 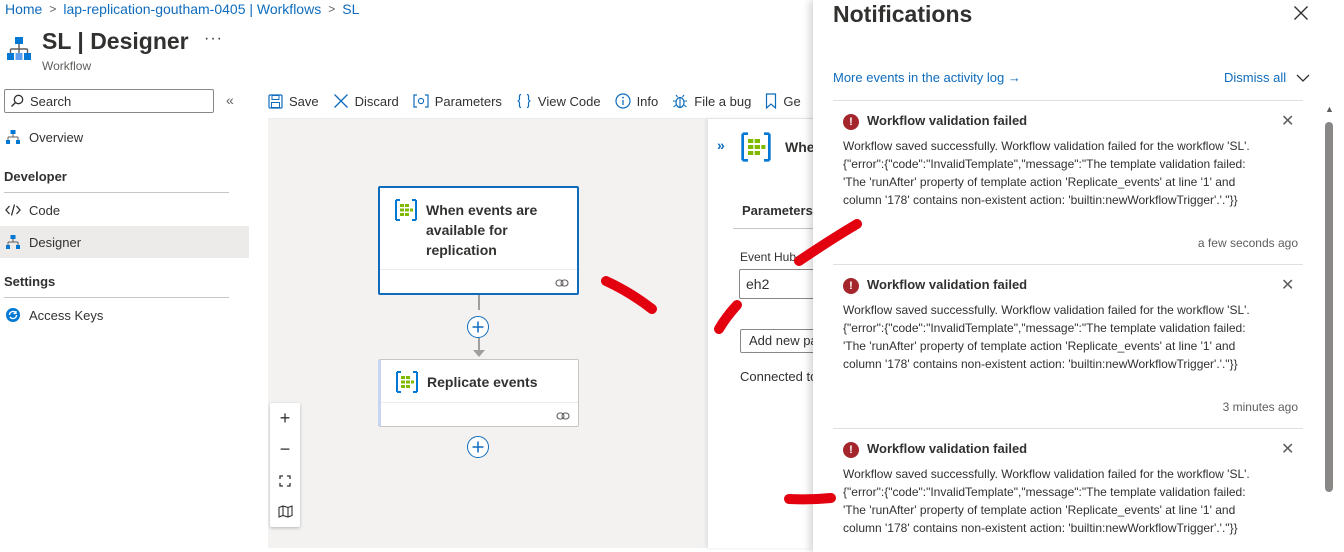 What do you see at coordinates (731, 362) in the screenshot?
I see `annotation-marks` at bounding box center [731, 362].